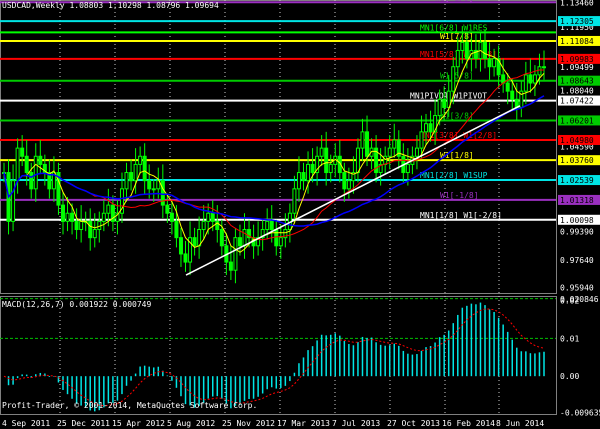 The width and height of the screenshot is (600, 429). I want to click on macd-header: MACD(12,26,7) 0.001922 0.000749, so click(77, 304).